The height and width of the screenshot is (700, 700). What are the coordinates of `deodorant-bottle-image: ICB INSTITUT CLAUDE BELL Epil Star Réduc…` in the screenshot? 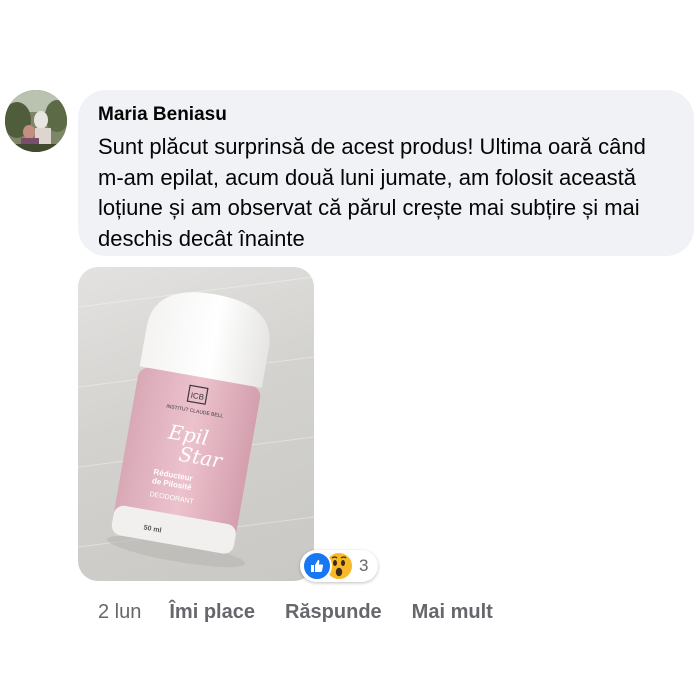 It's located at (196, 422).